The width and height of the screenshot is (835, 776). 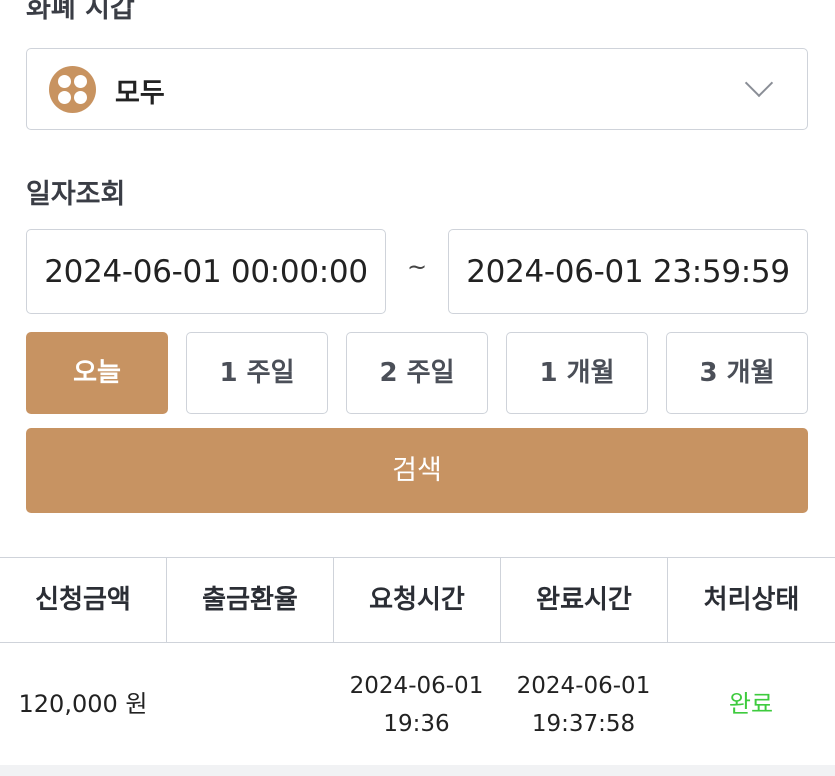 What do you see at coordinates (583, 600) in the screenshot?
I see `header-complete-time: 완료시간` at bounding box center [583, 600].